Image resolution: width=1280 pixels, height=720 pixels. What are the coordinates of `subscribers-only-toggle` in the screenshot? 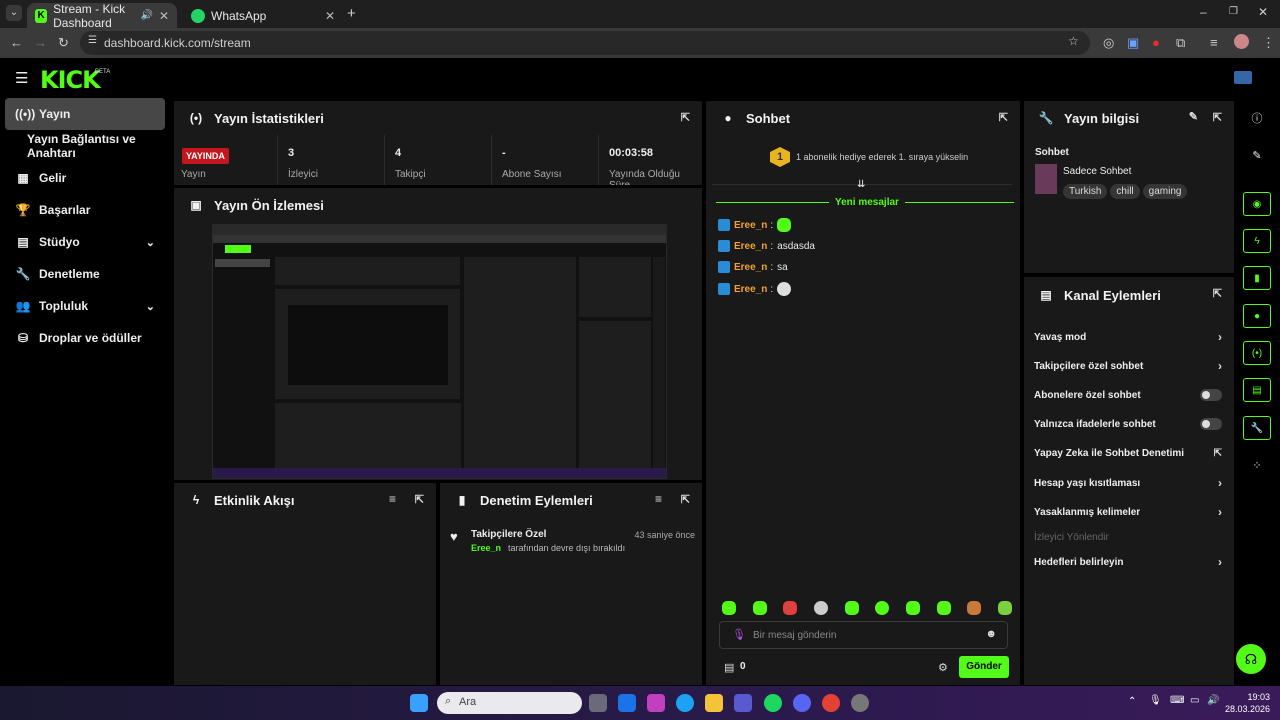 It's located at (1211, 395).